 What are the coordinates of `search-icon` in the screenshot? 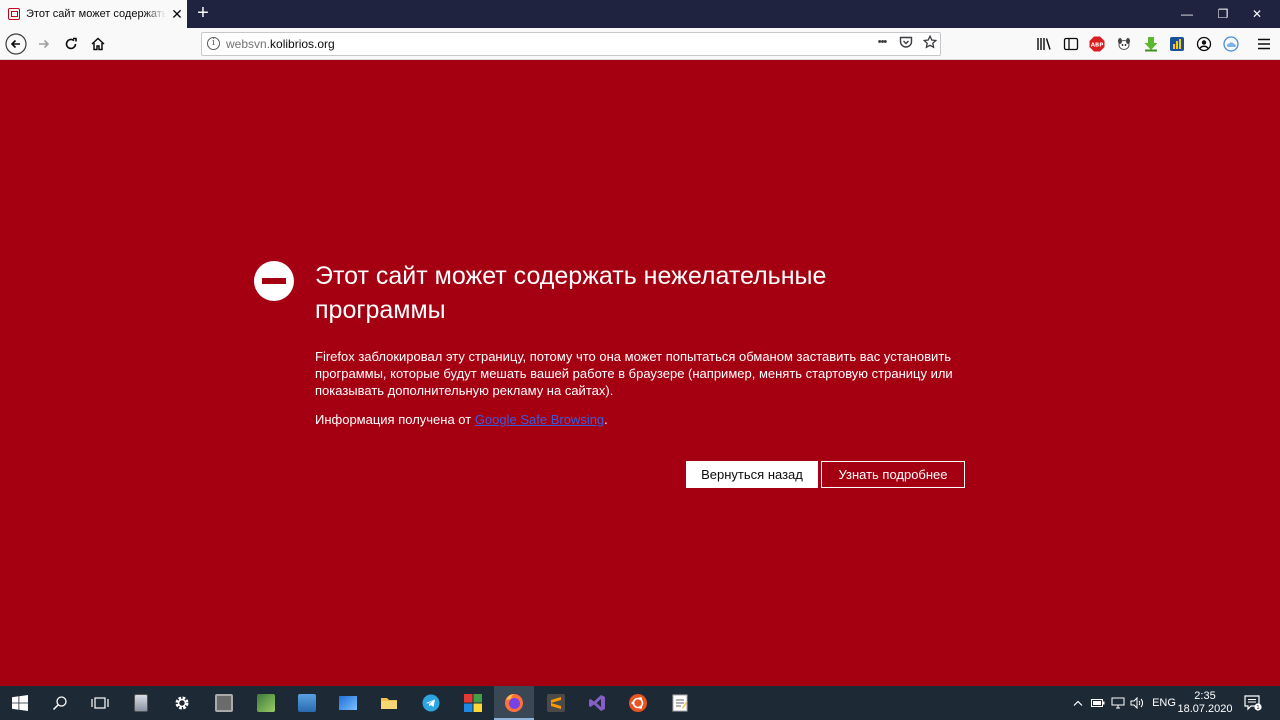 It's located at (59, 703).